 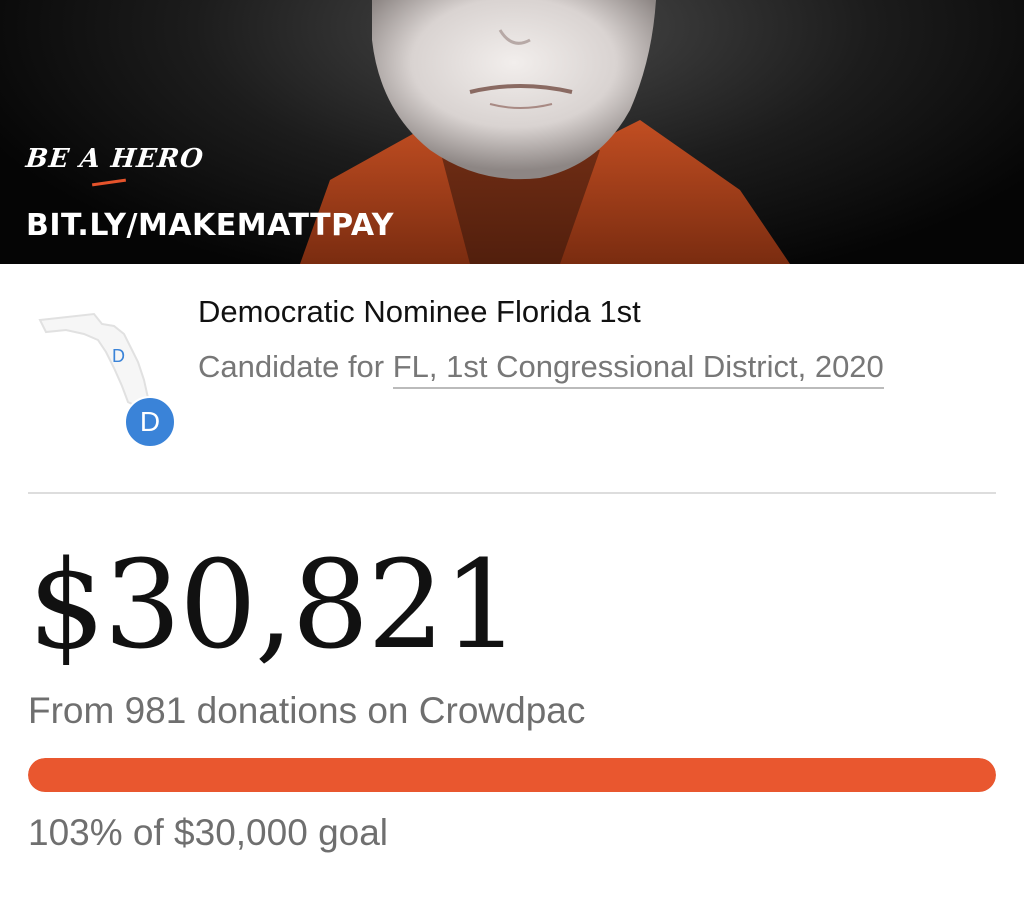 I want to click on goal-text: 103% of $30,000 goal, so click(x=208, y=832).